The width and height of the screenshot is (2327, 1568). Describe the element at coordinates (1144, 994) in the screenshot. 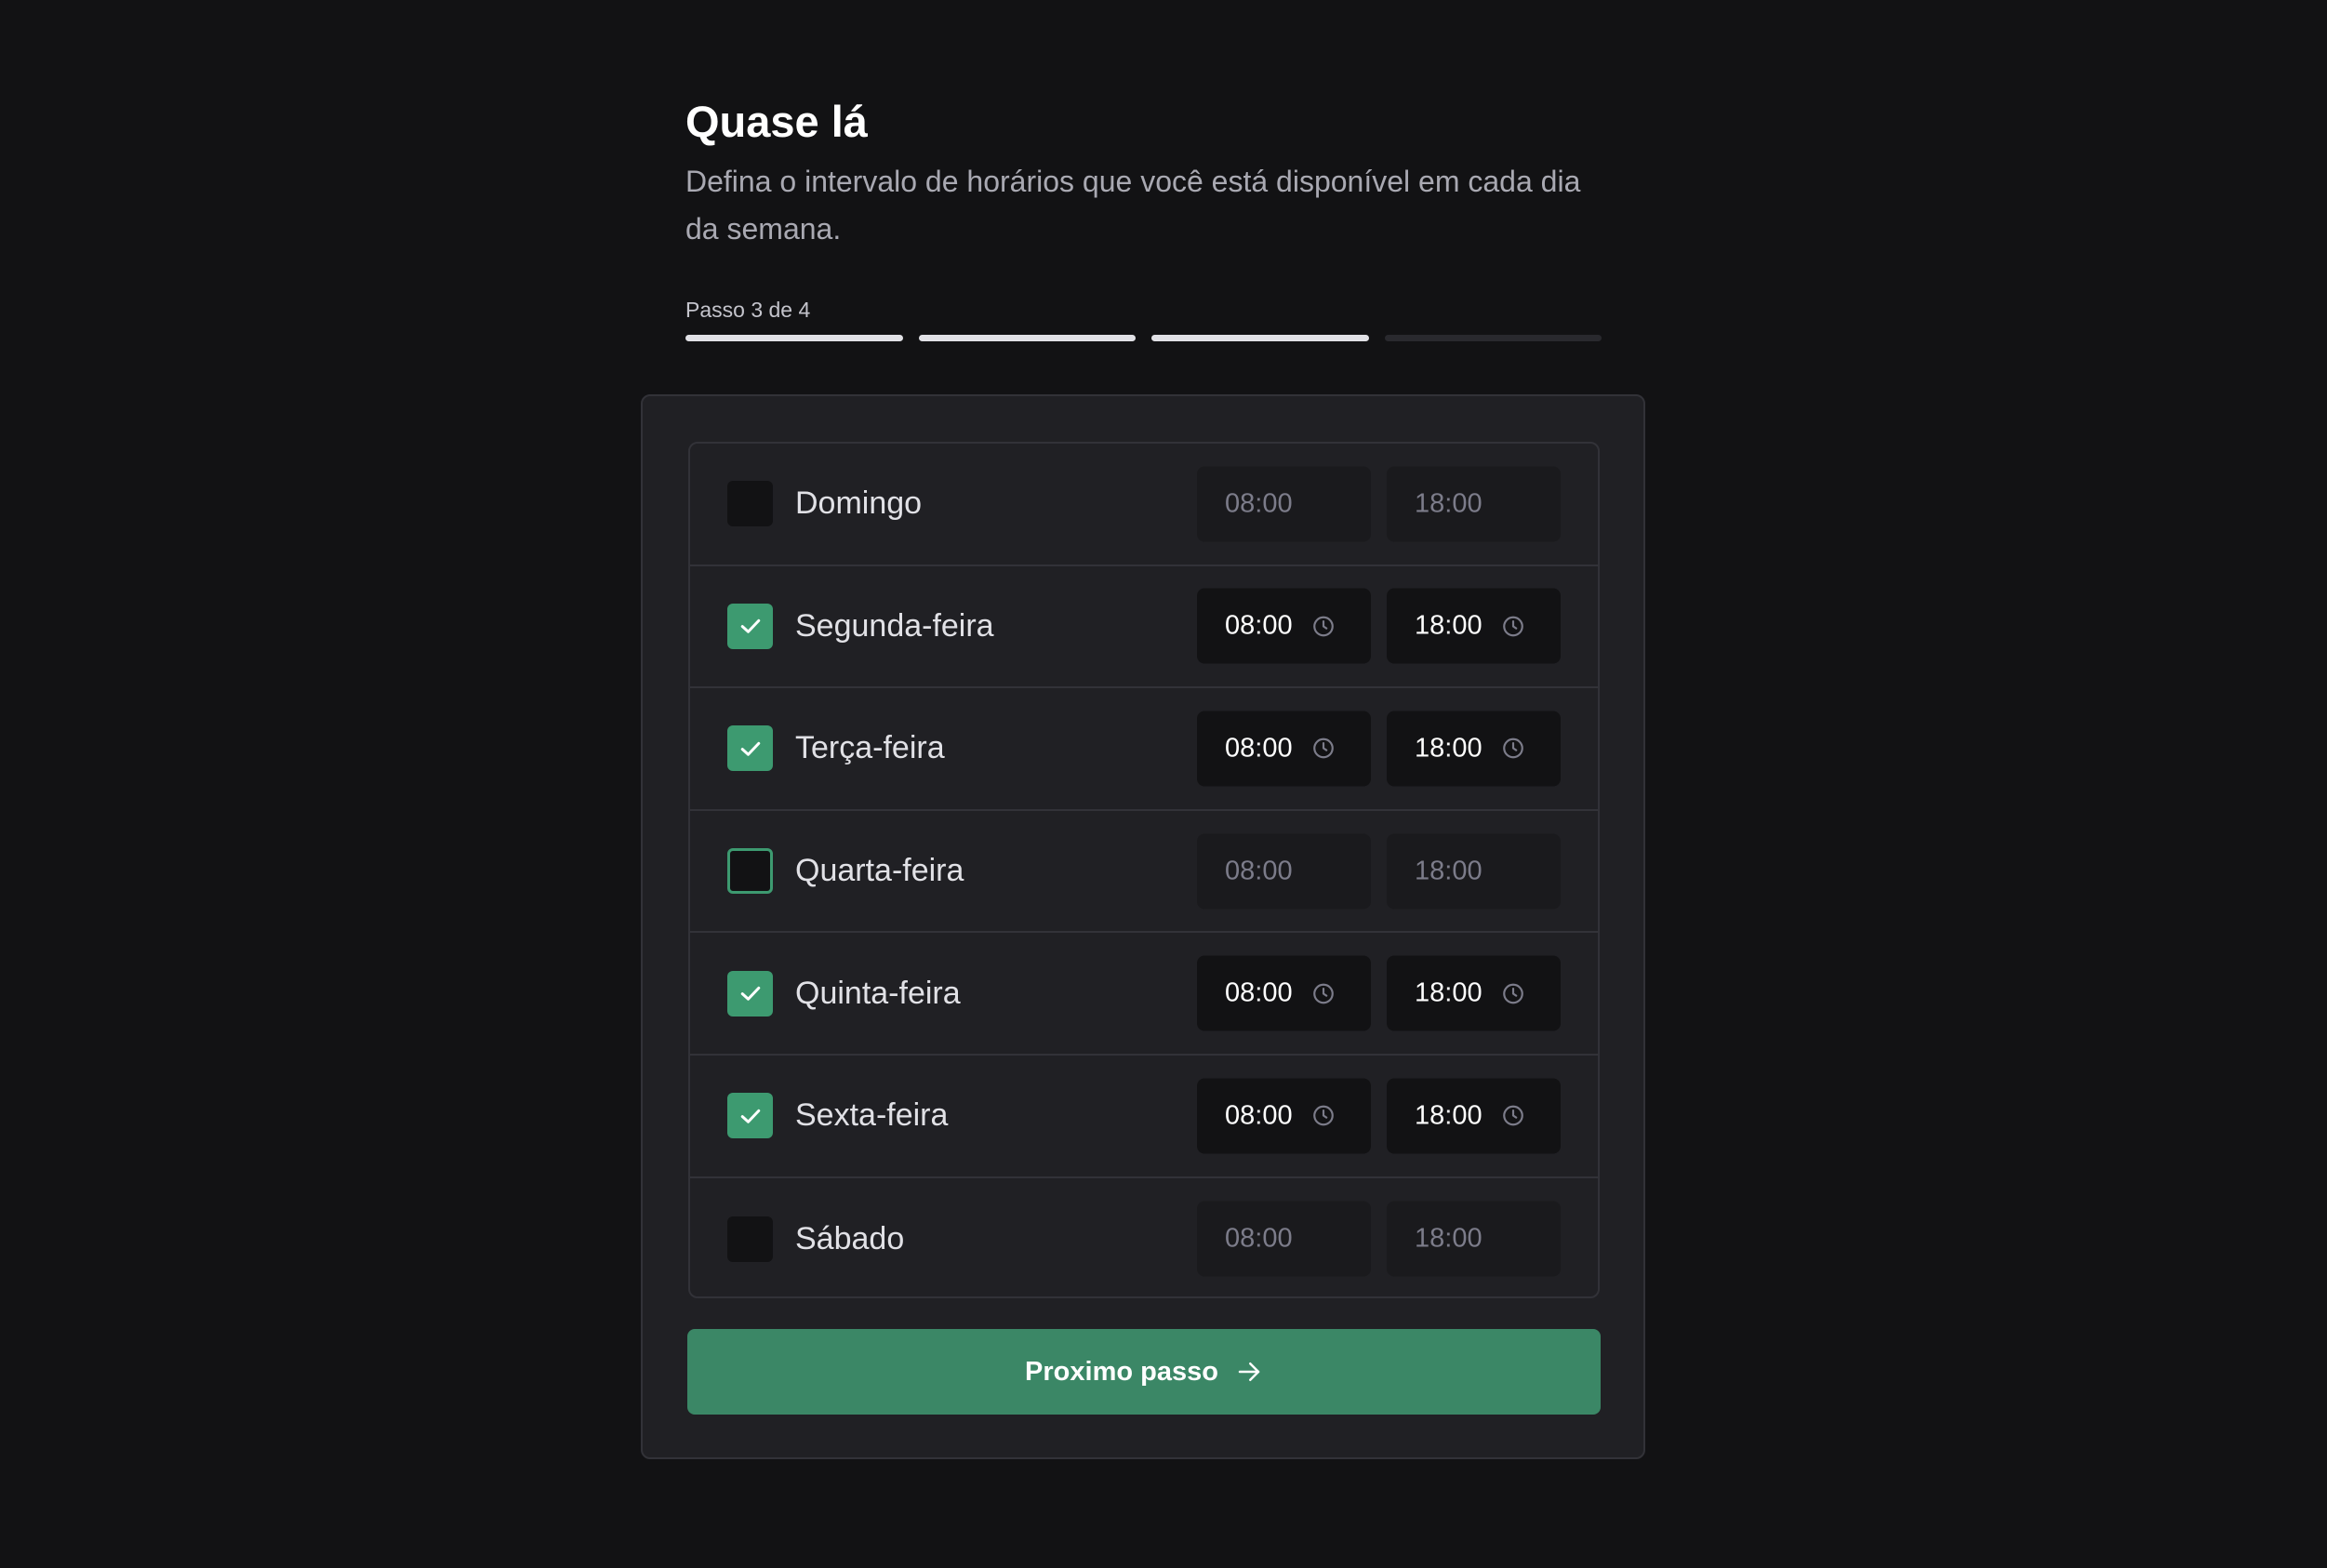

I see `day-row: Quinta-feira 08:00 18:00` at that location.